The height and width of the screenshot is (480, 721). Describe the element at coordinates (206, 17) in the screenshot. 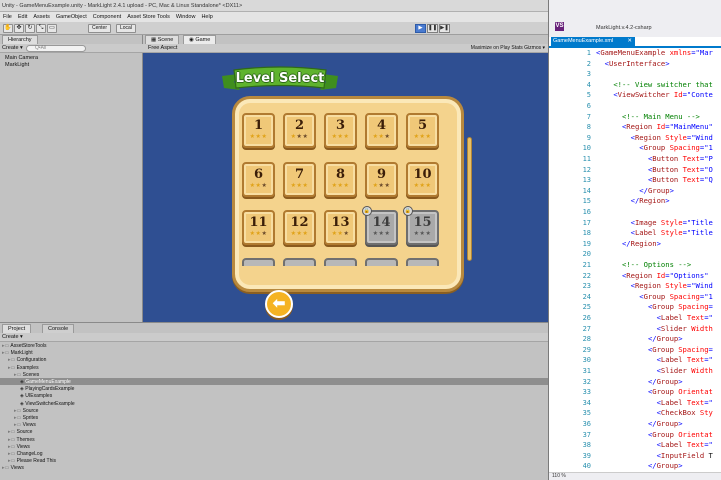

I see `menu-item: Help` at that location.